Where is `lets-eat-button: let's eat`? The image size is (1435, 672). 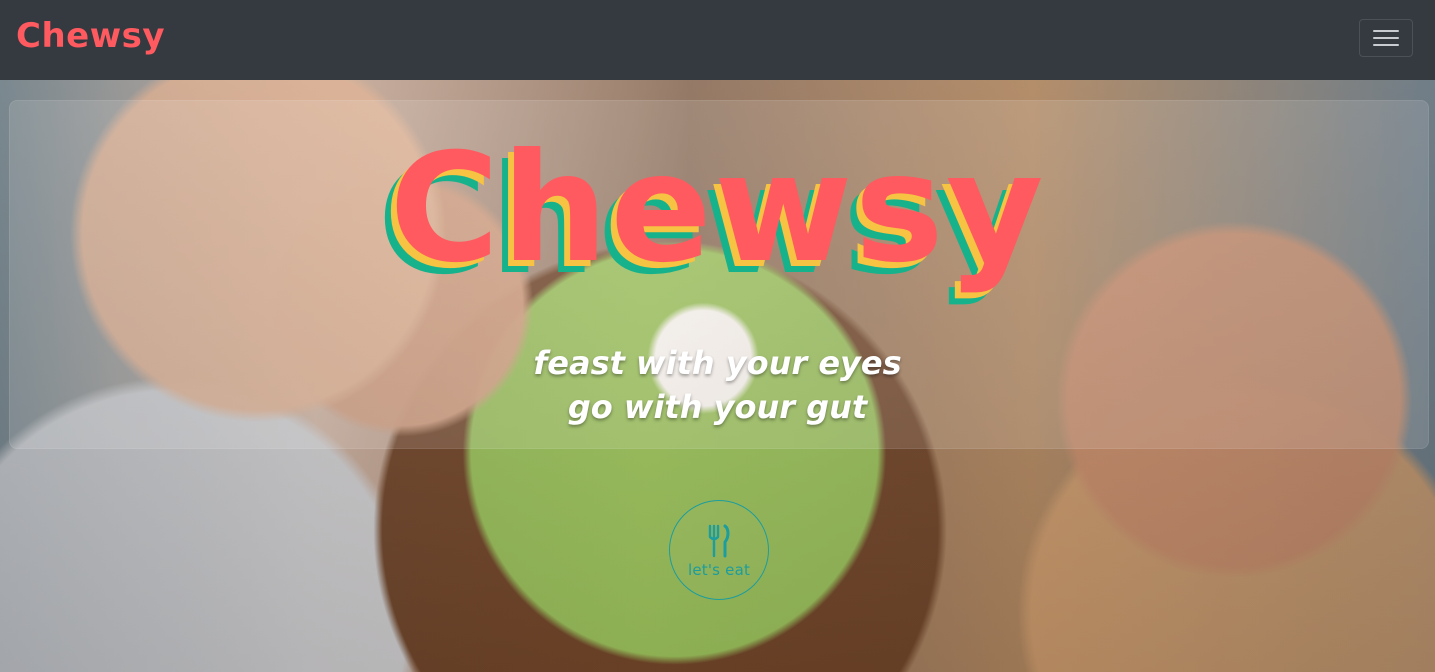 lets-eat-button: let's eat is located at coordinates (719, 550).